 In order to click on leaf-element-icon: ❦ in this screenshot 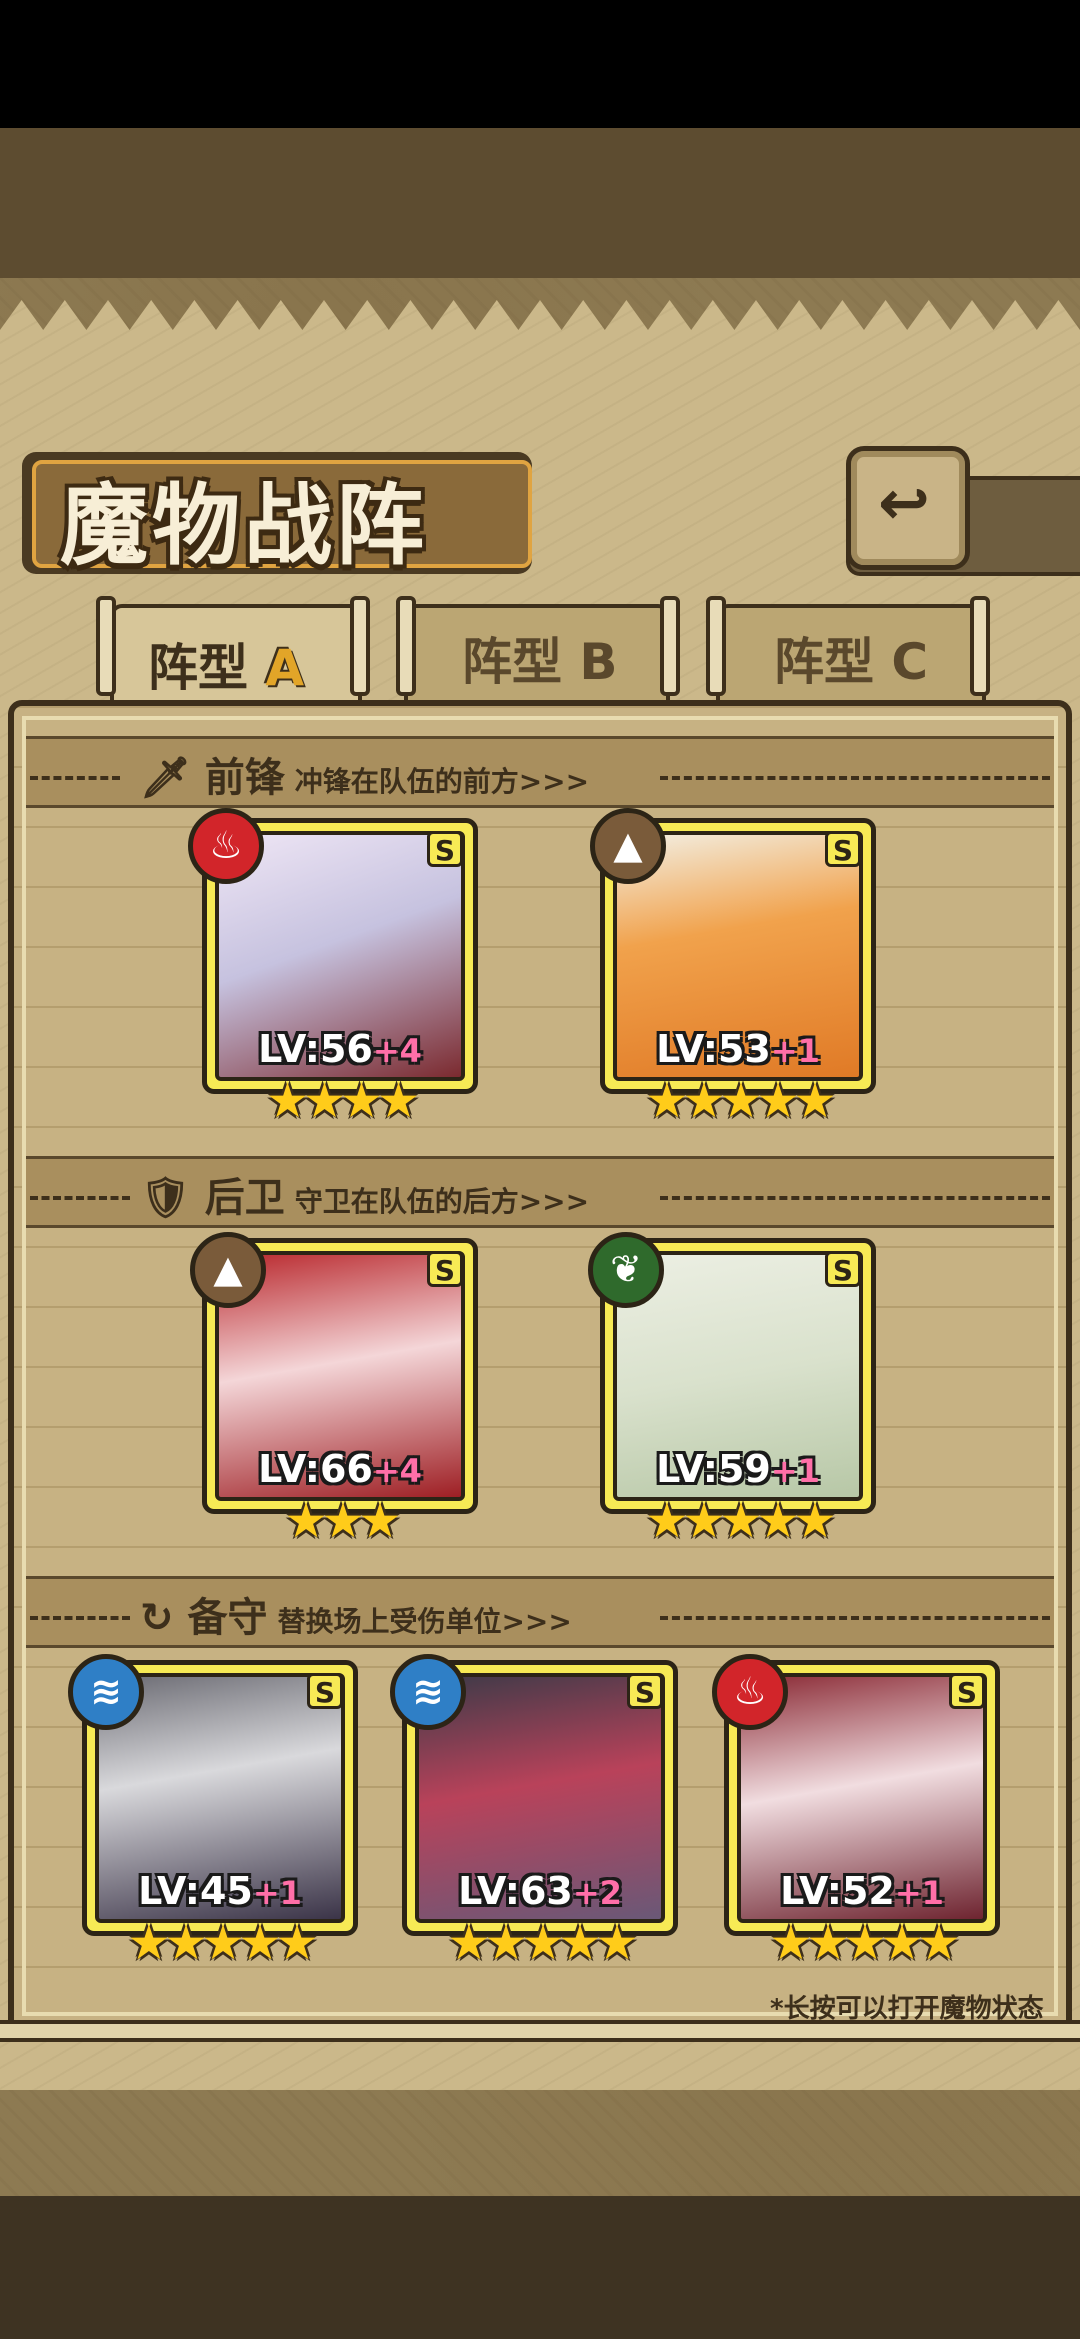, I will do `click(626, 1270)`.